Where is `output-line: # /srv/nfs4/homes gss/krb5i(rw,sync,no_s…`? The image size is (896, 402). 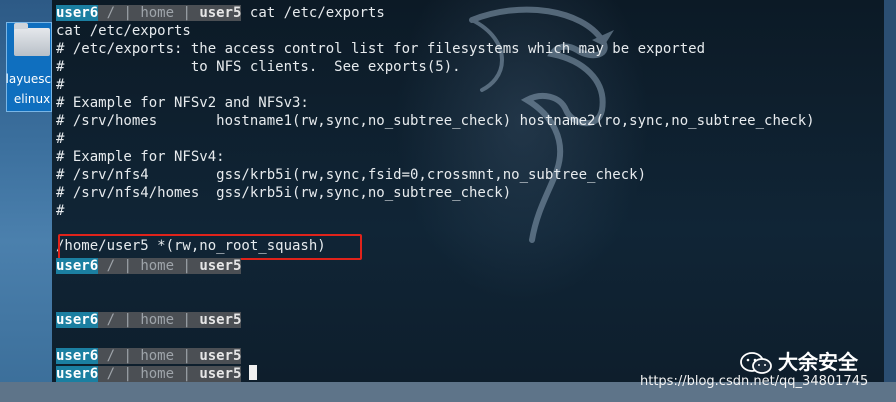 output-line: # /srv/nfs4/homes gss/krb5i(rw,sync,no_s… is located at coordinates (284, 193).